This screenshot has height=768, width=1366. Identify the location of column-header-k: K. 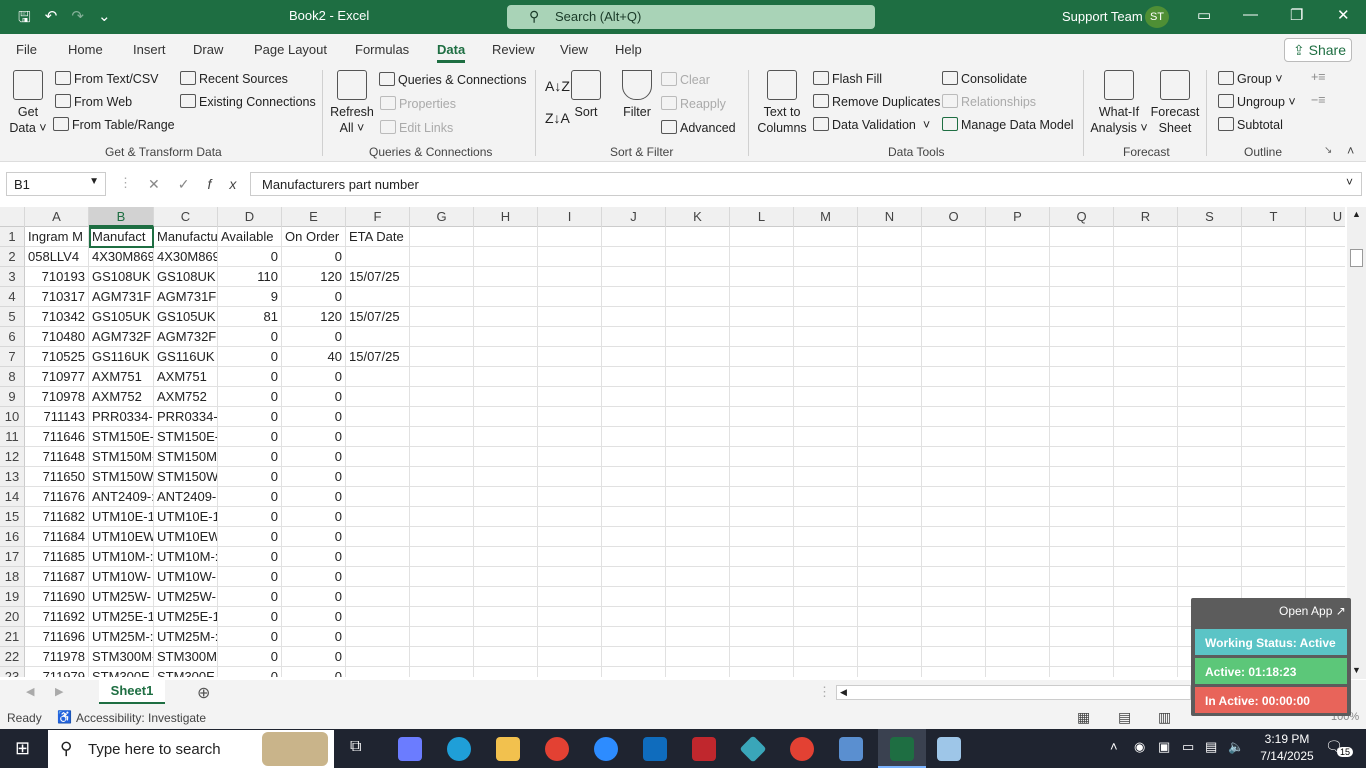
(698, 217).